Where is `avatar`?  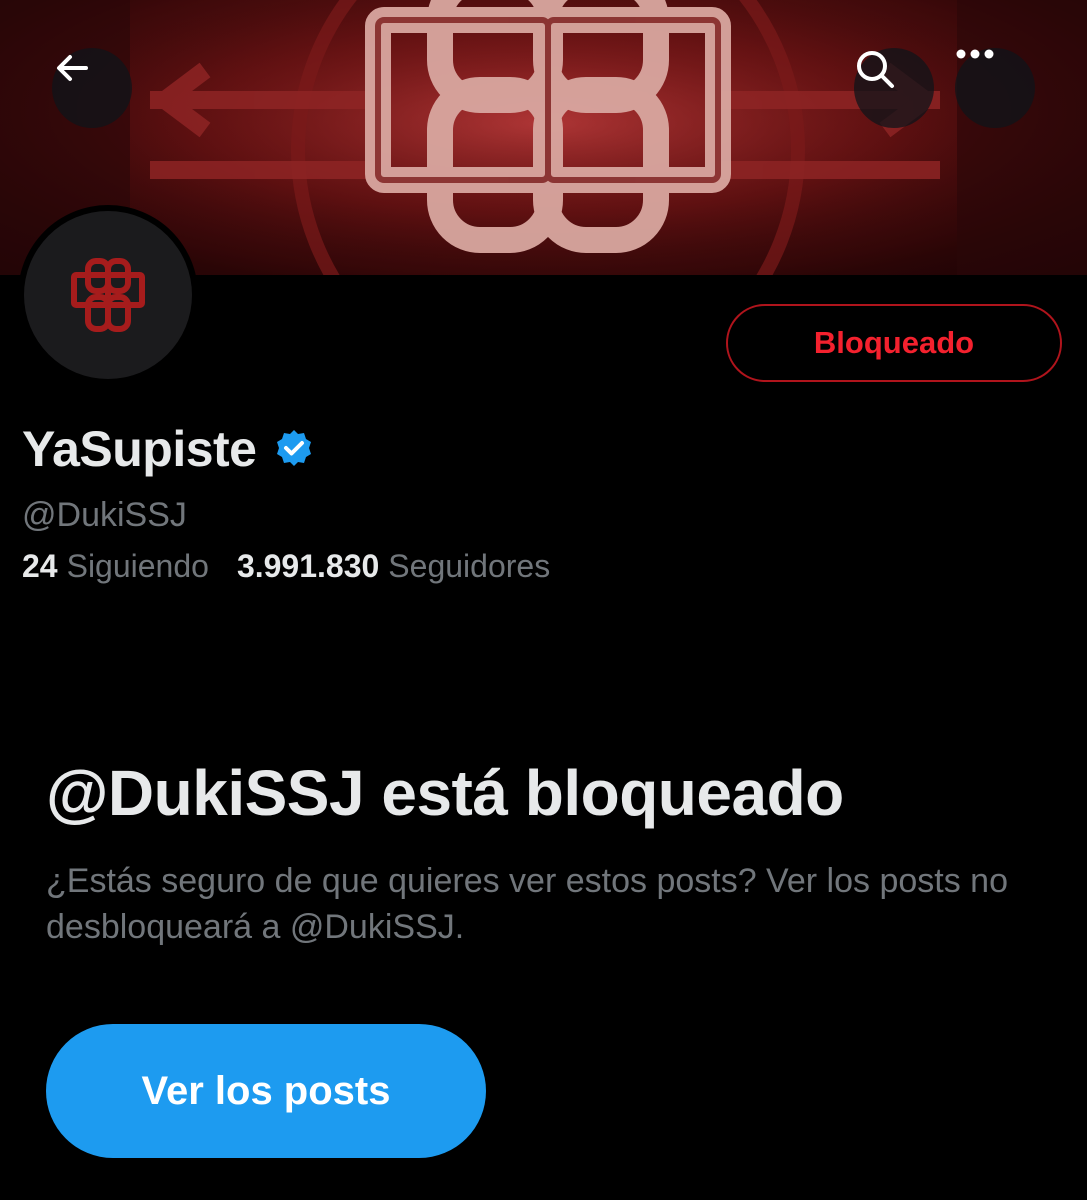
avatar is located at coordinates (108, 295).